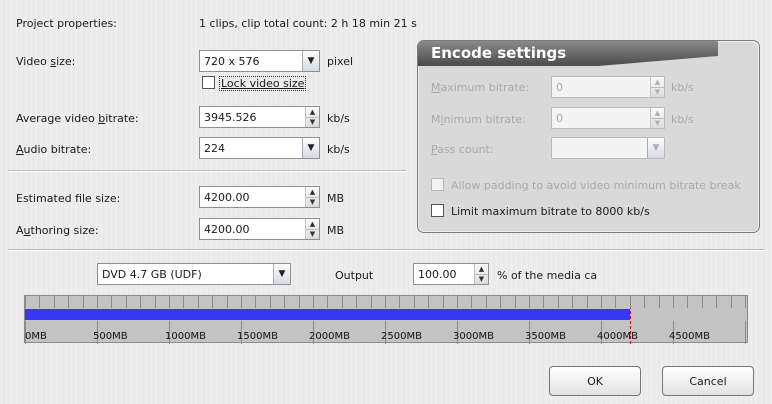  Describe the element at coordinates (227, 229) in the screenshot. I see `authoring-size-value: 4200.00` at that location.